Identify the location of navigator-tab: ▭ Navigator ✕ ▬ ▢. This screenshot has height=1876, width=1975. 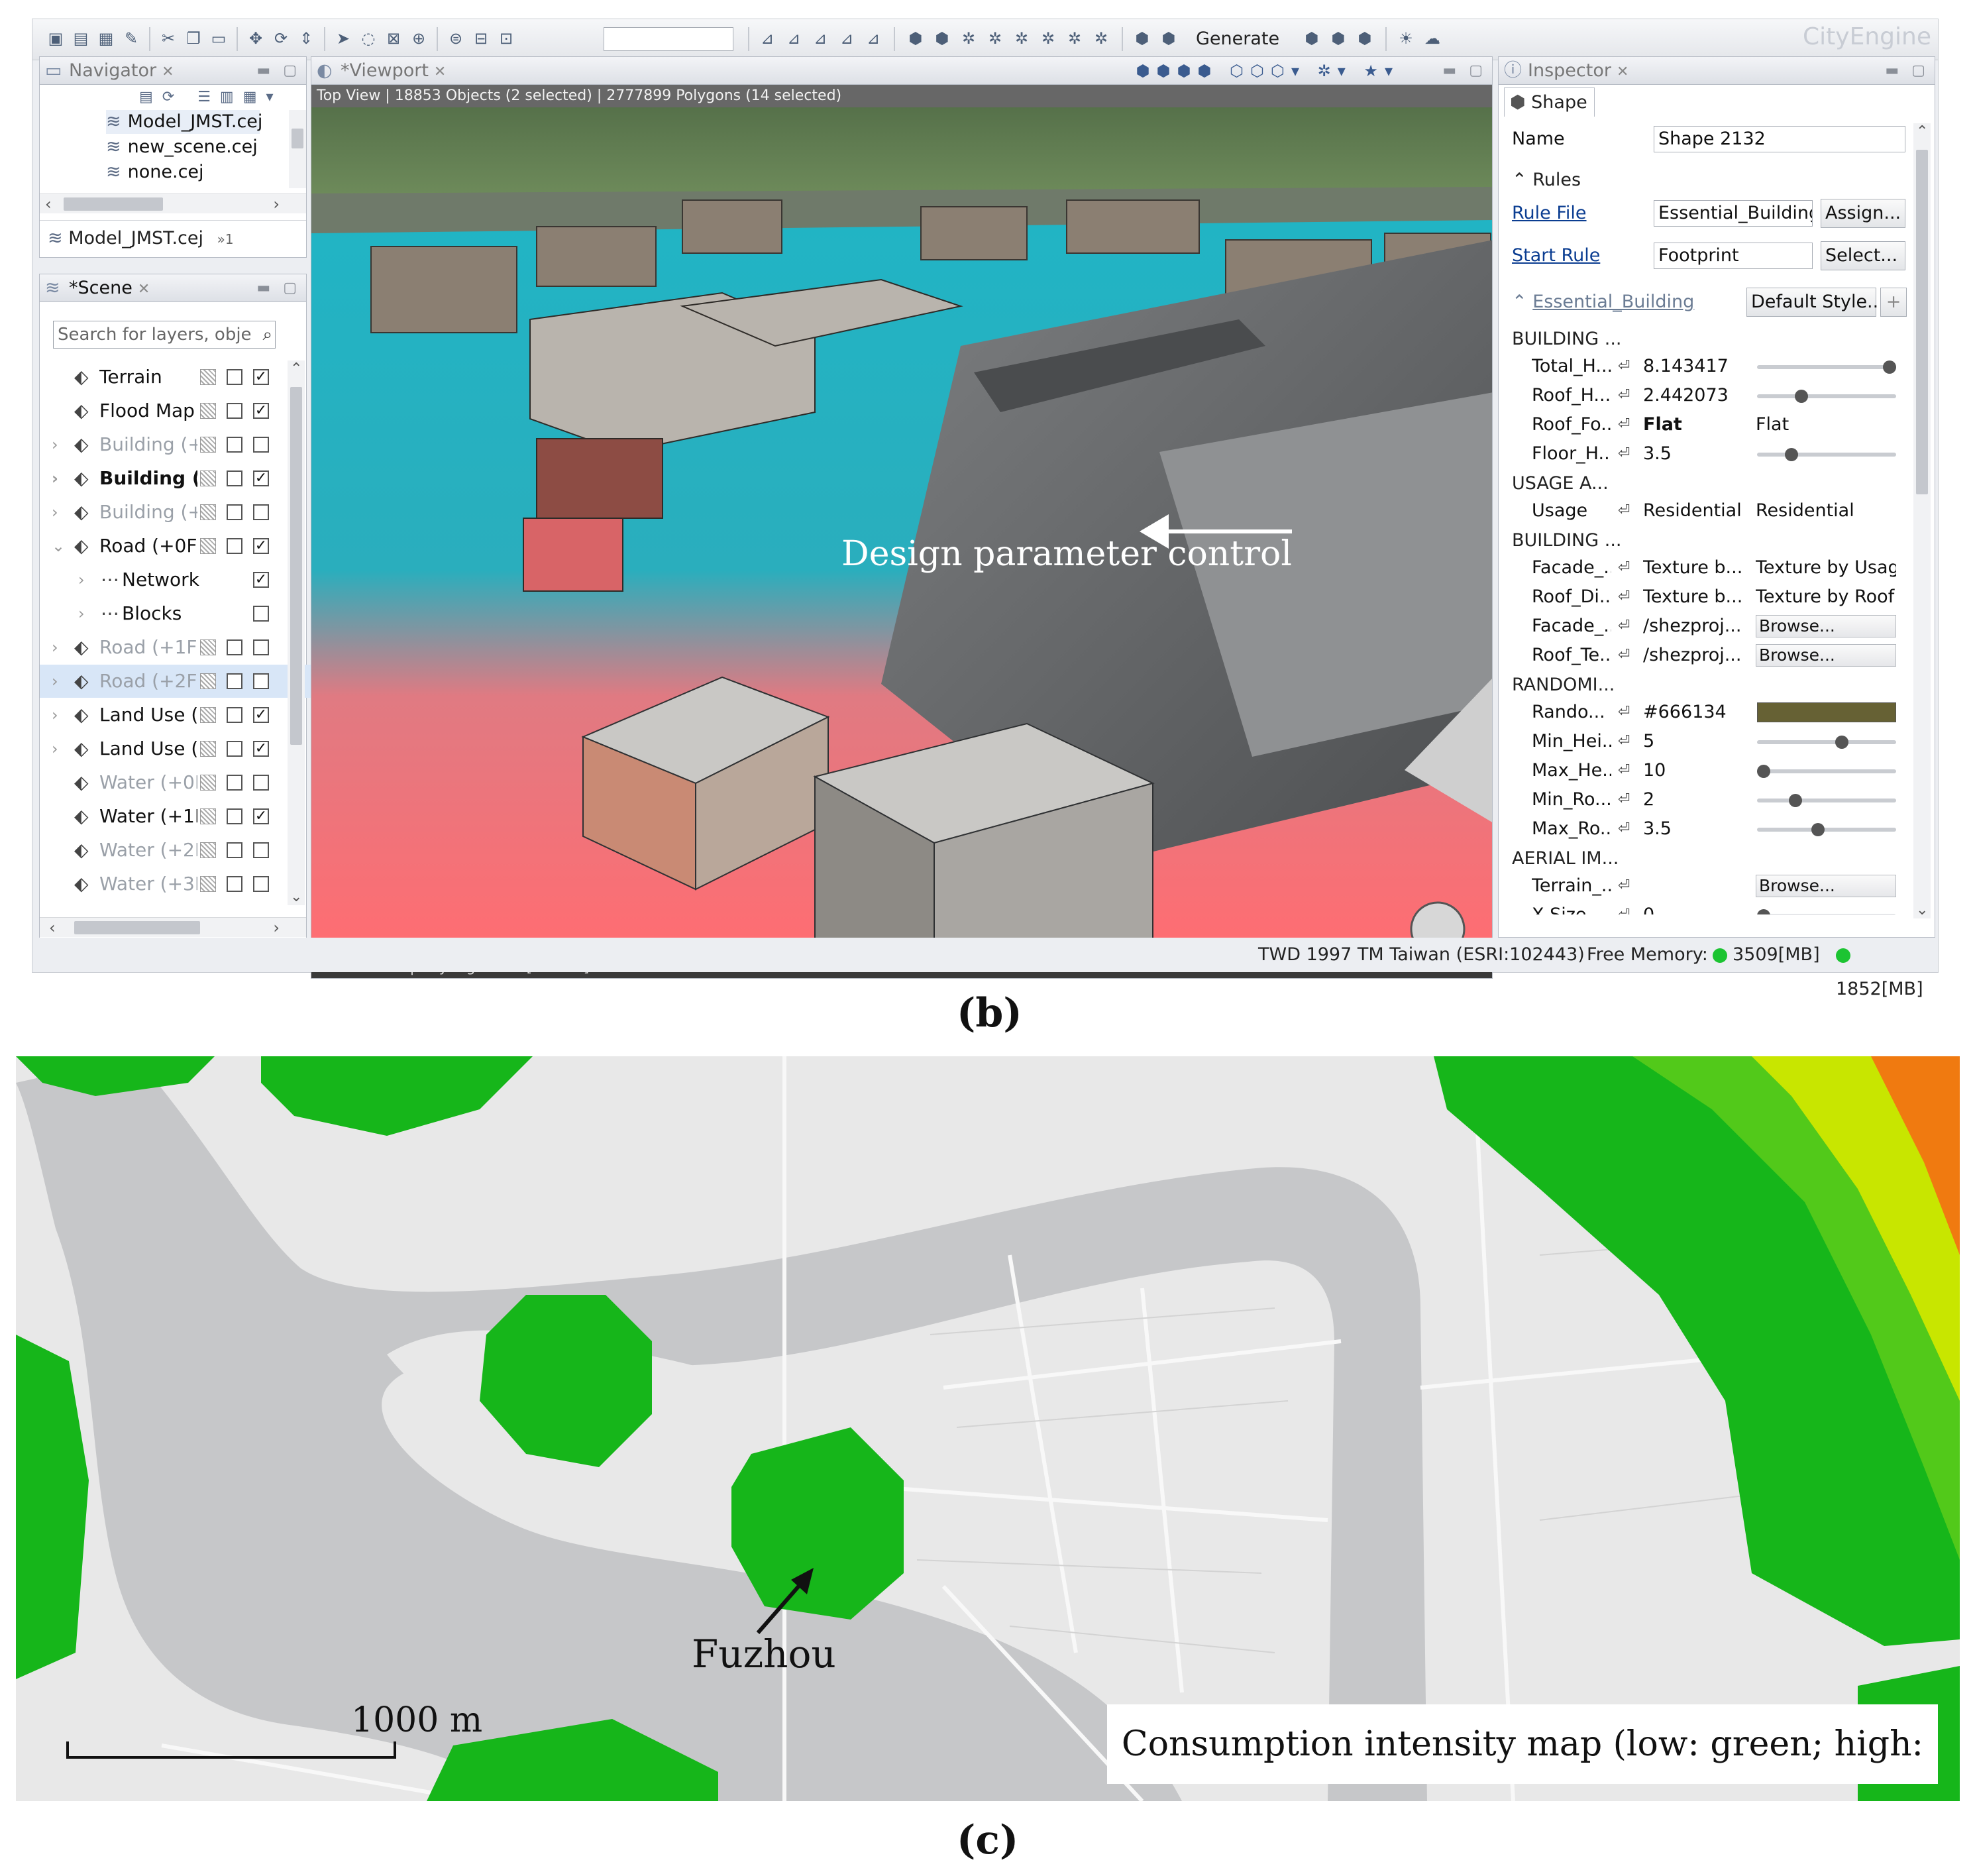
(173, 71).